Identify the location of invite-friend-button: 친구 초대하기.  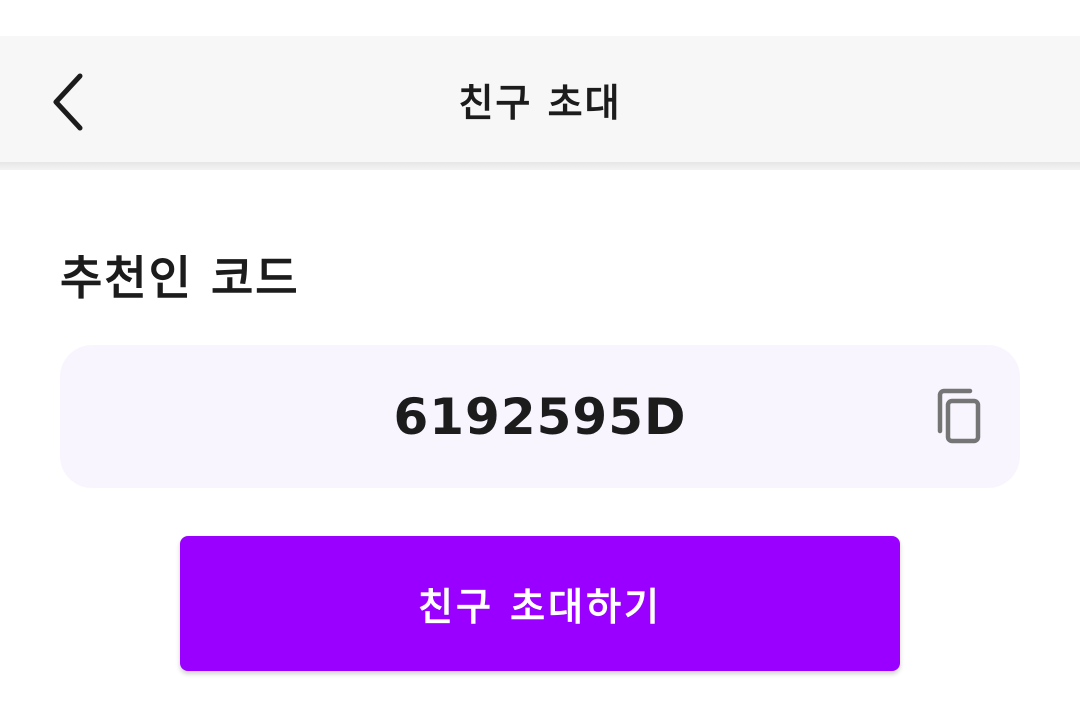
(540, 603).